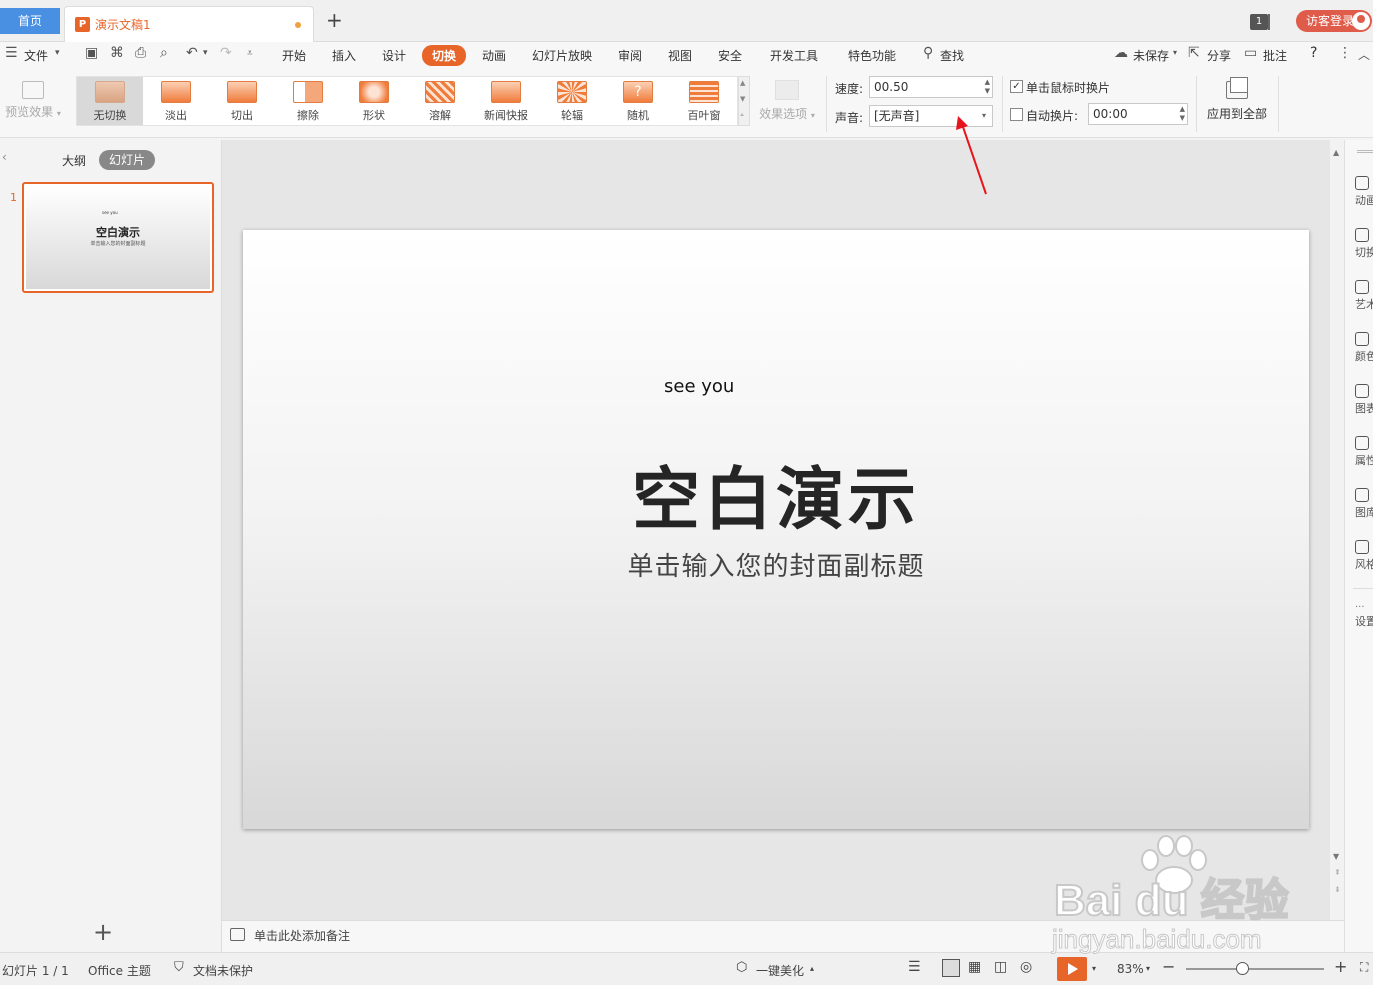 This screenshot has height=985, width=1373. Describe the element at coordinates (812, 968) in the screenshot. I see `chevron-up-icon: ▴` at that location.